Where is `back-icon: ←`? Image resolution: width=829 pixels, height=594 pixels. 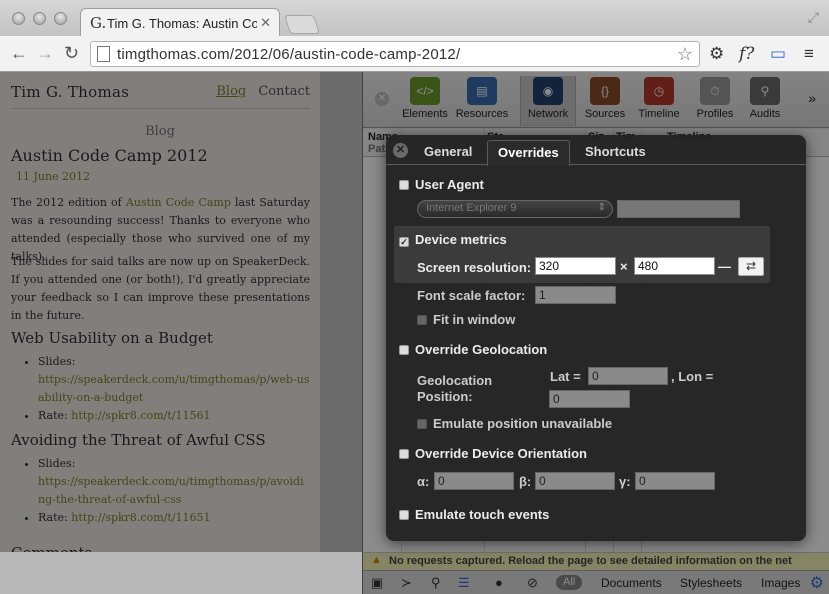 back-icon: ← is located at coordinates (19, 53).